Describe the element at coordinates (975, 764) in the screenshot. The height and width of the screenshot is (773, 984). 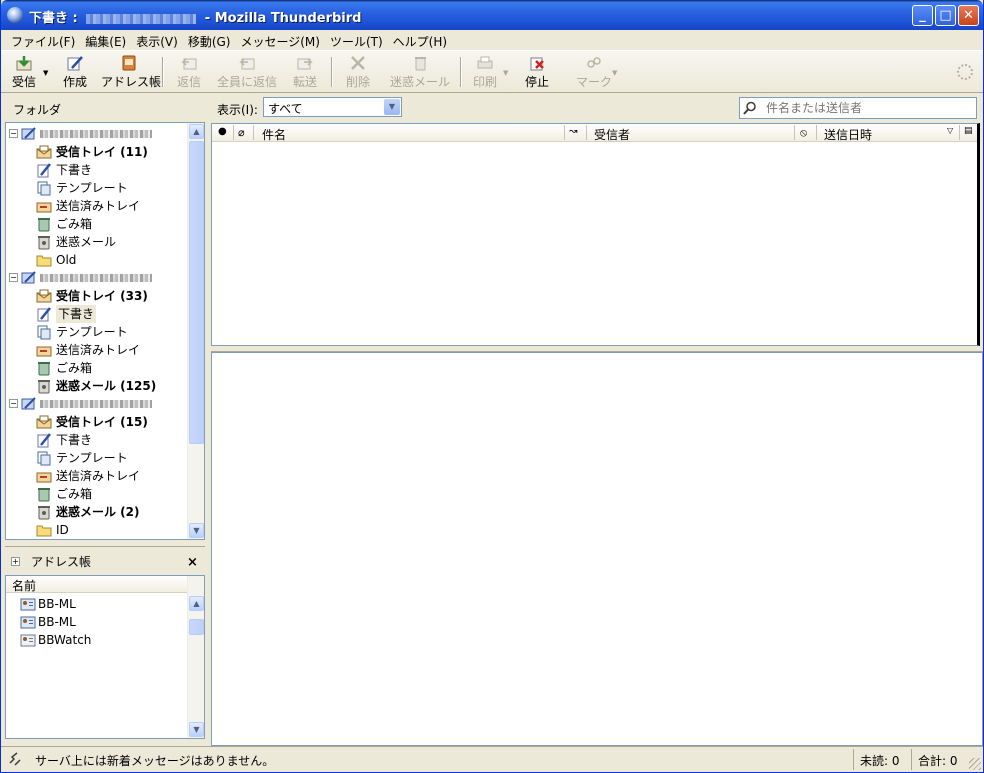
I see `resize-grip` at that location.